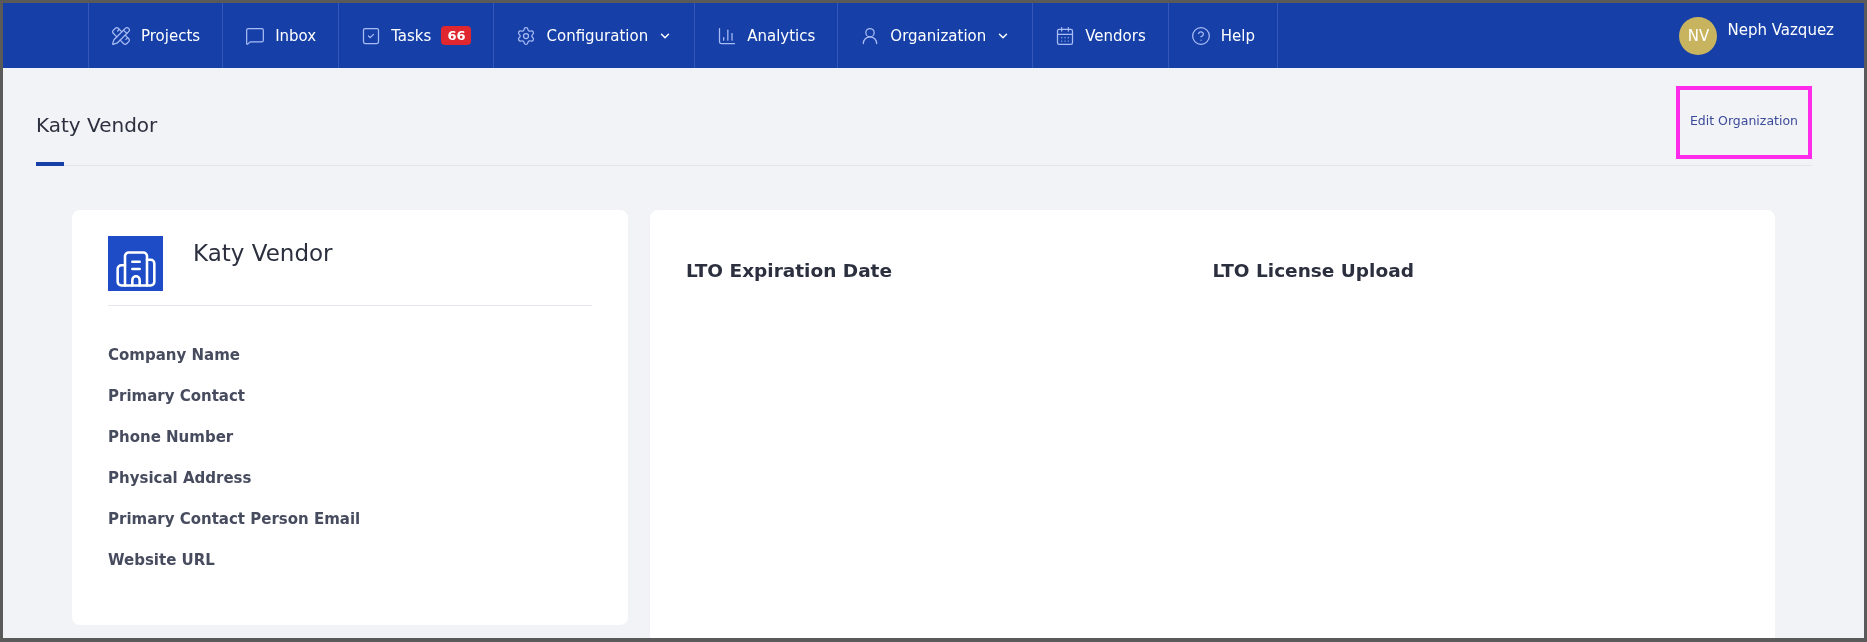 The width and height of the screenshot is (1867, 642). Describe the element at coordinates (280, 35) in the screenshot. I see `nav-item: Inbox` at that location.